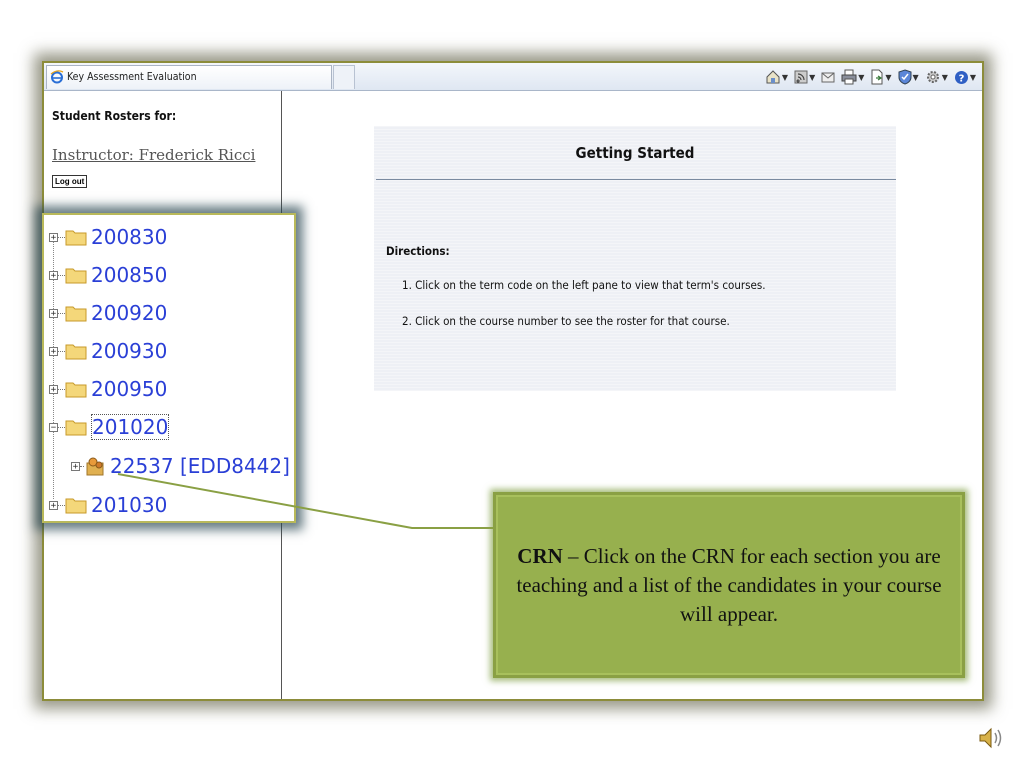 The image size is (1024, 768). Describe the element at coordinates (95, 466) in the screenshot. I see `course-roster-icon` at that location.